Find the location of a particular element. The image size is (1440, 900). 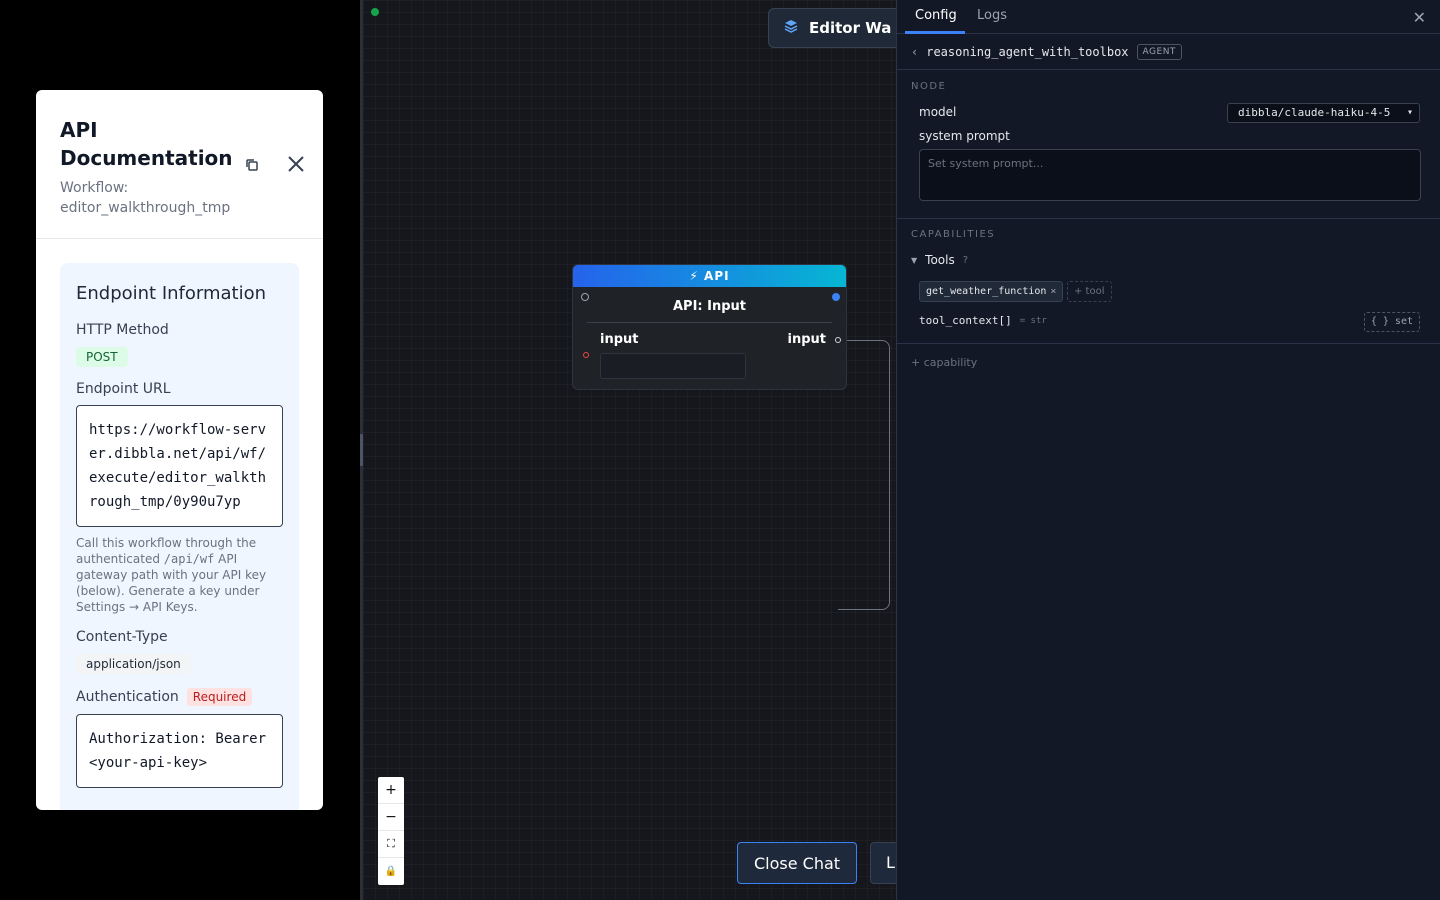

editor-walkthrough-button: Editor Wa is located at coordinates (832, 28).